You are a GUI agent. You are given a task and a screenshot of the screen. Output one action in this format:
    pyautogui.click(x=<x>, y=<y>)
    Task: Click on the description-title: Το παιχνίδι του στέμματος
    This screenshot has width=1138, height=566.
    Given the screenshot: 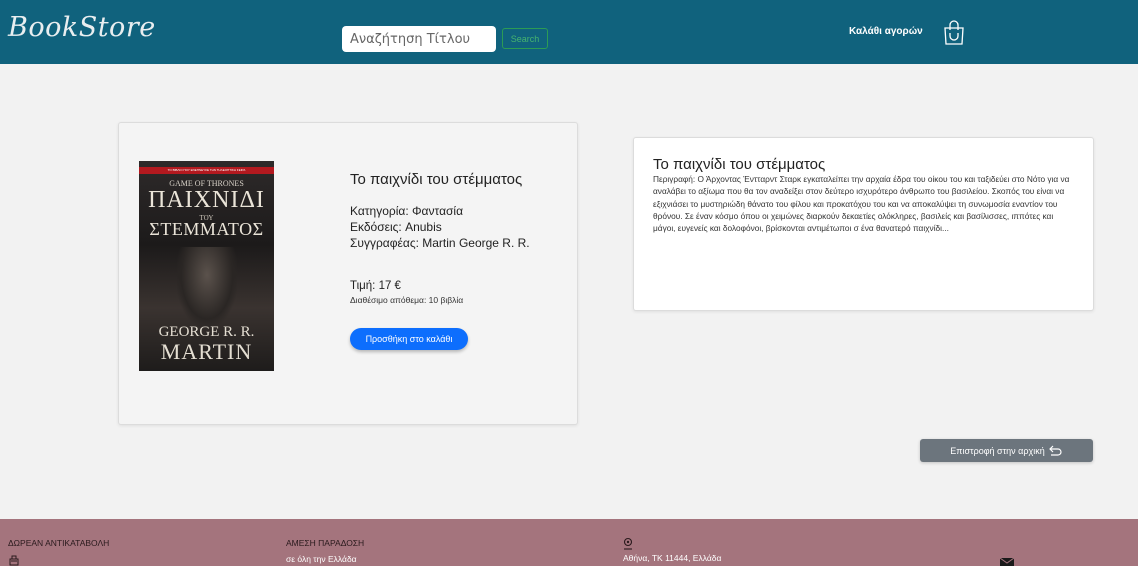 What is the action you would take?
    pyautogui.click(x=739, y=164)
    